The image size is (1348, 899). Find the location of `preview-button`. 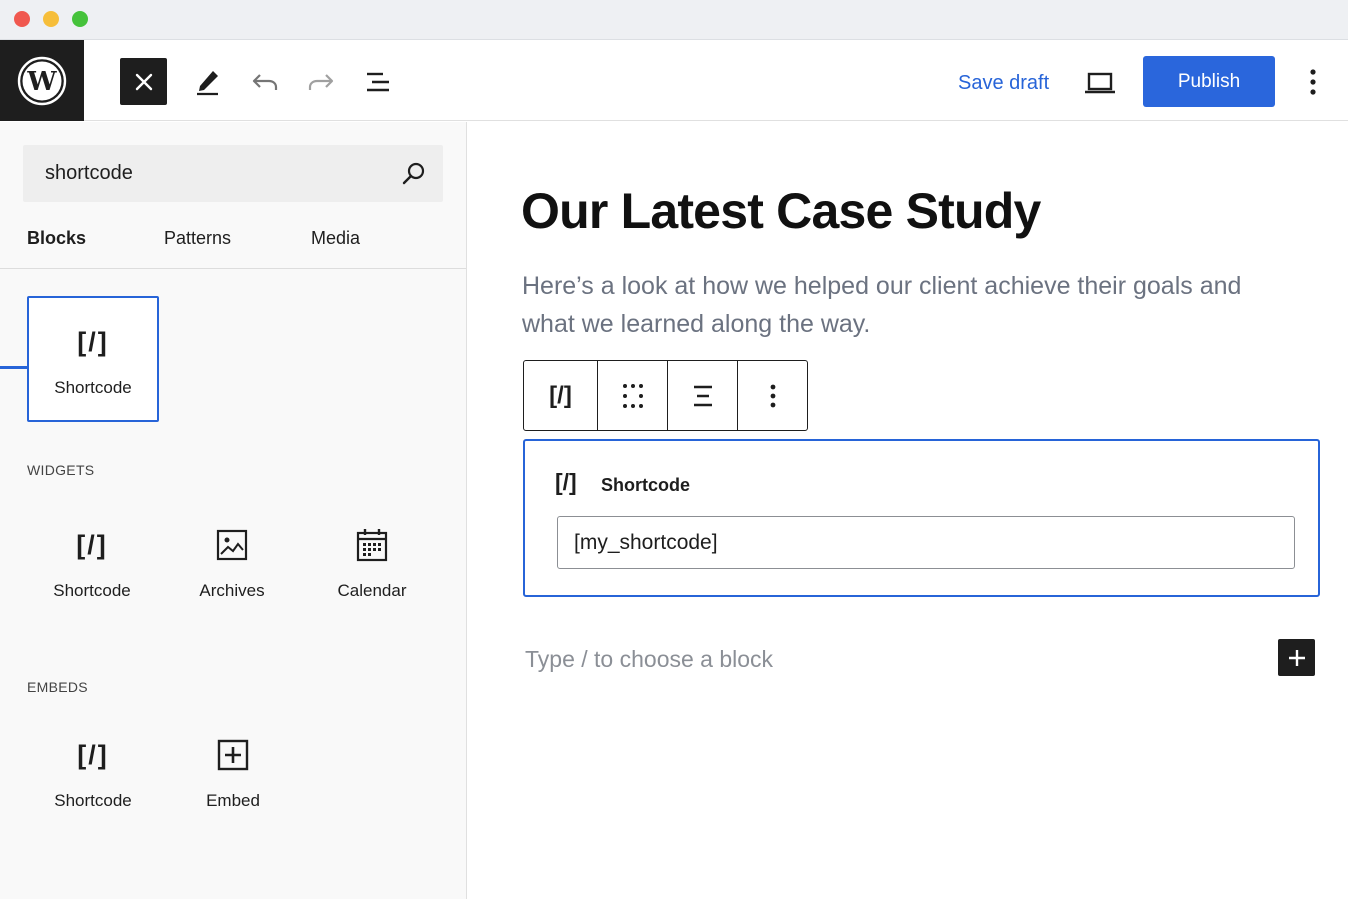

preview-button is located at coordinates (1100, 83).